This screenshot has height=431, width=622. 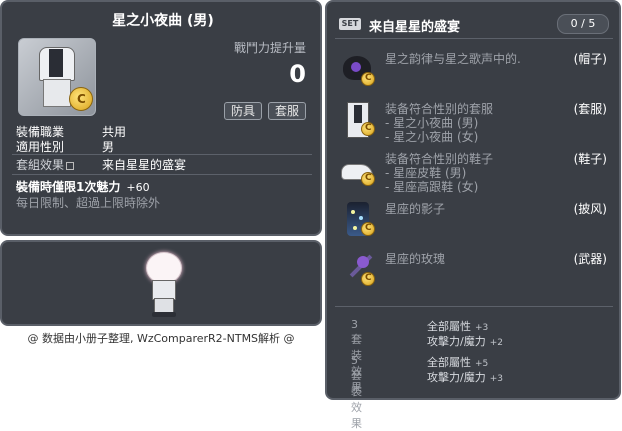 I want to click on set-part-cape: 星座的影子 (披风), so click(x=475, y=220).